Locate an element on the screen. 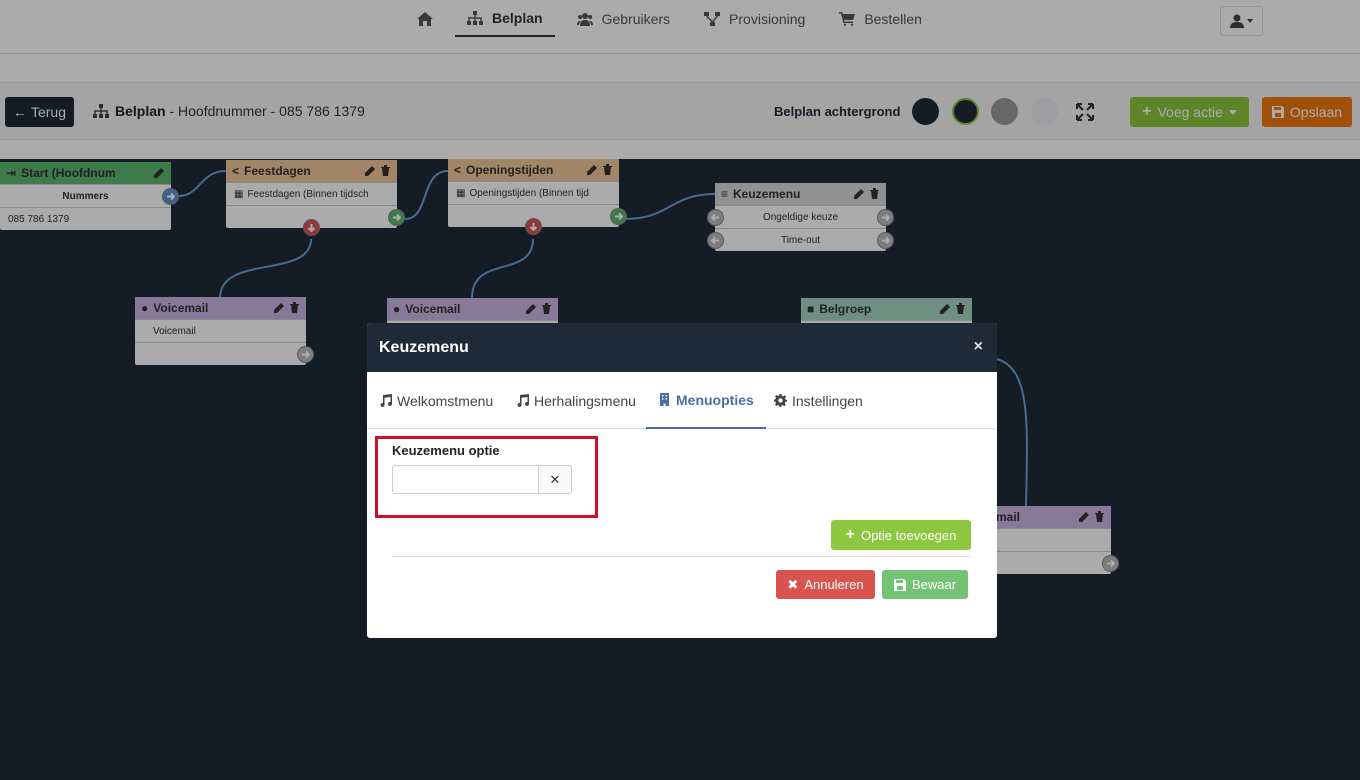 The height and width of the screenshot is (780, 1360). clear-option-button: ✕ is located at coordinates (555, 479).